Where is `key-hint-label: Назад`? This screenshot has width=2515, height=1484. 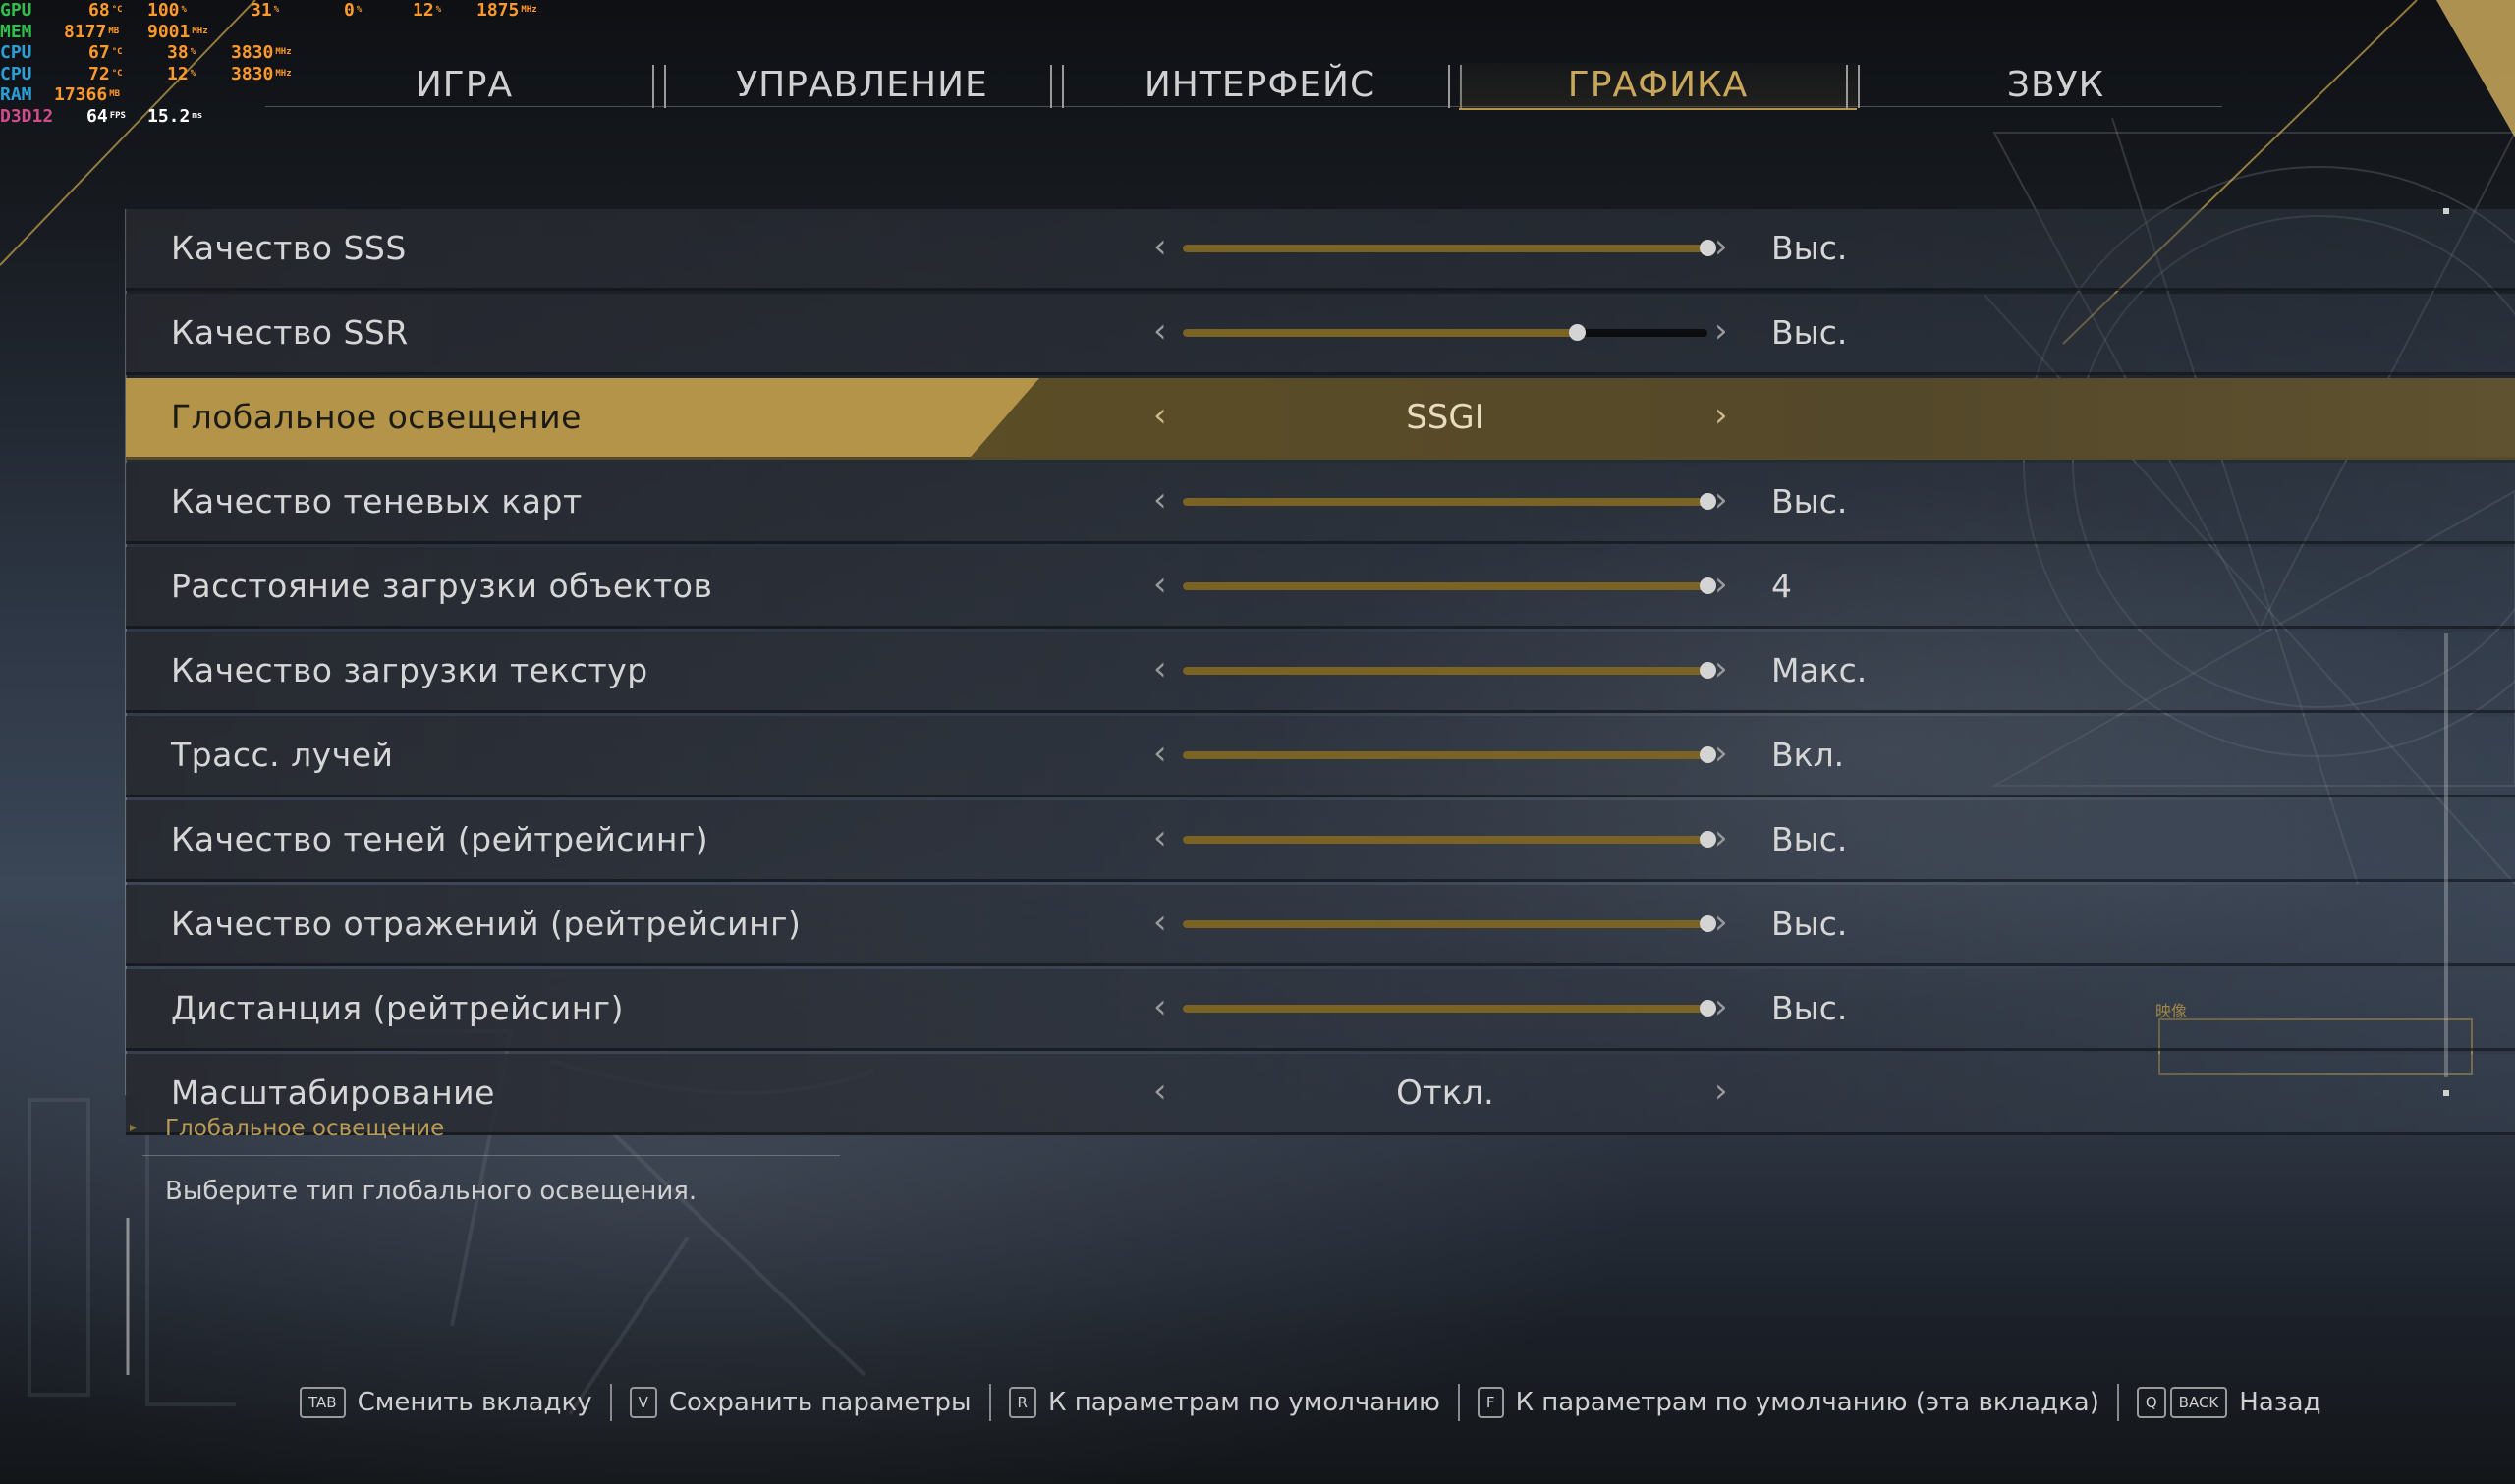
key-hint-label: Назад is located at coordinates (2280, 1402).